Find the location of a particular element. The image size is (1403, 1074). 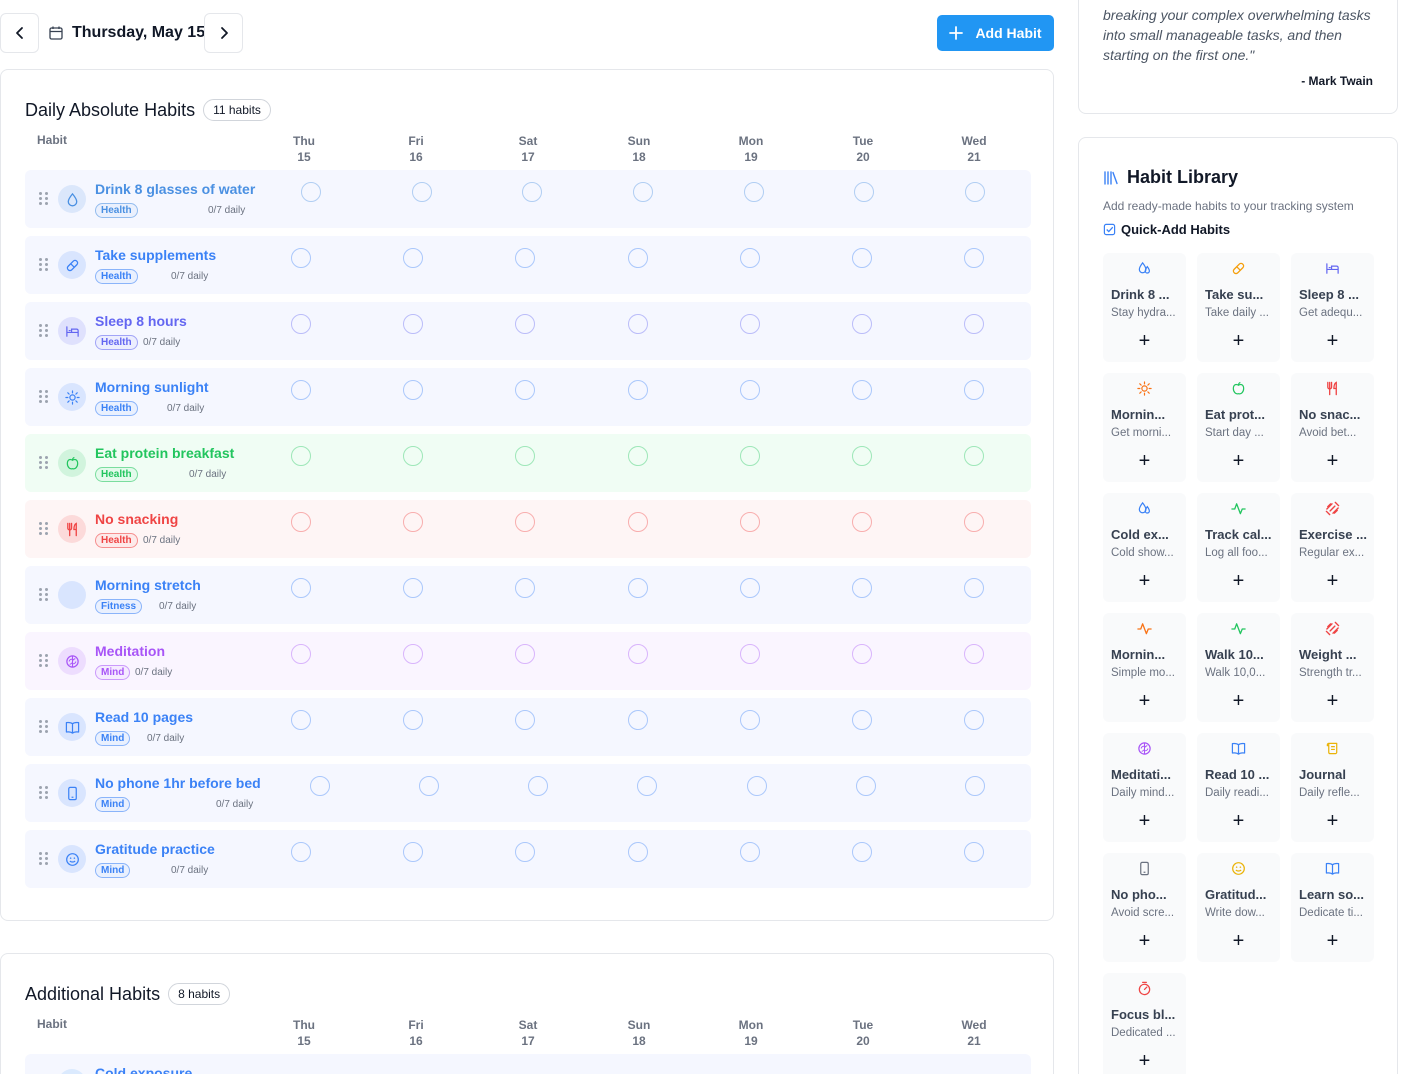

quick-add-tile: No snac... Avoid bet... + is located at coordinates (1332, 427).